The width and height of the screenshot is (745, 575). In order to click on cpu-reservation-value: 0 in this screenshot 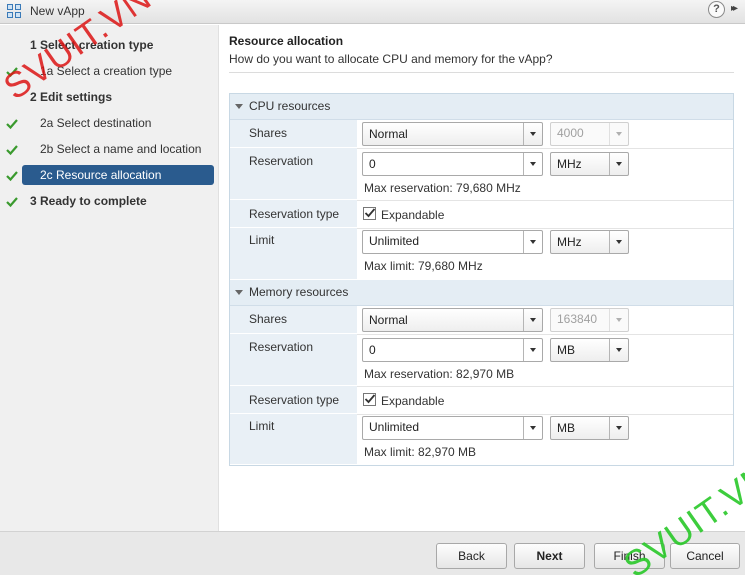, I will do `click(372, 164)`.